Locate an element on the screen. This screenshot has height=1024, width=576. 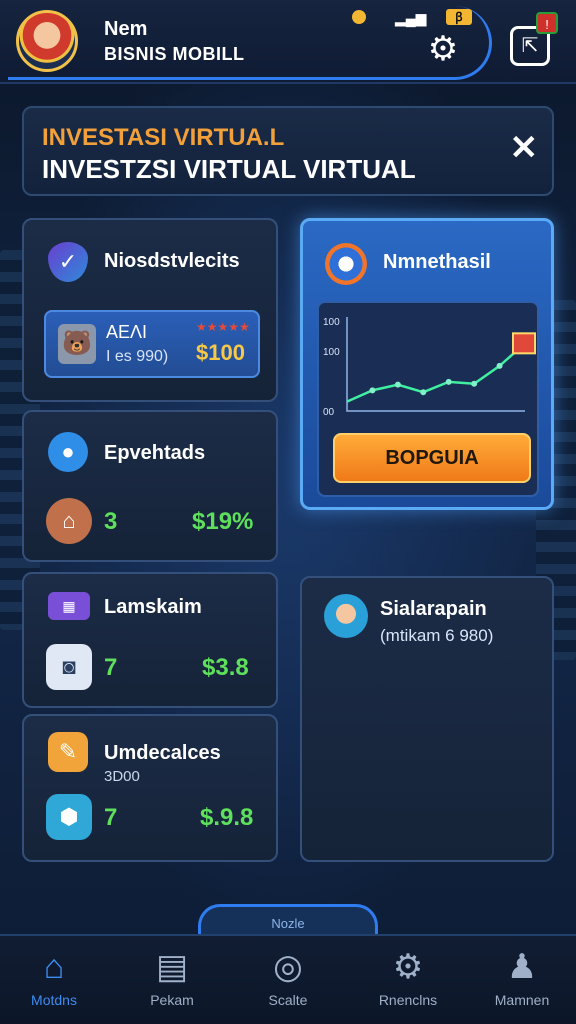
share-icon: ⇱ is located at coordinates (530, 46).